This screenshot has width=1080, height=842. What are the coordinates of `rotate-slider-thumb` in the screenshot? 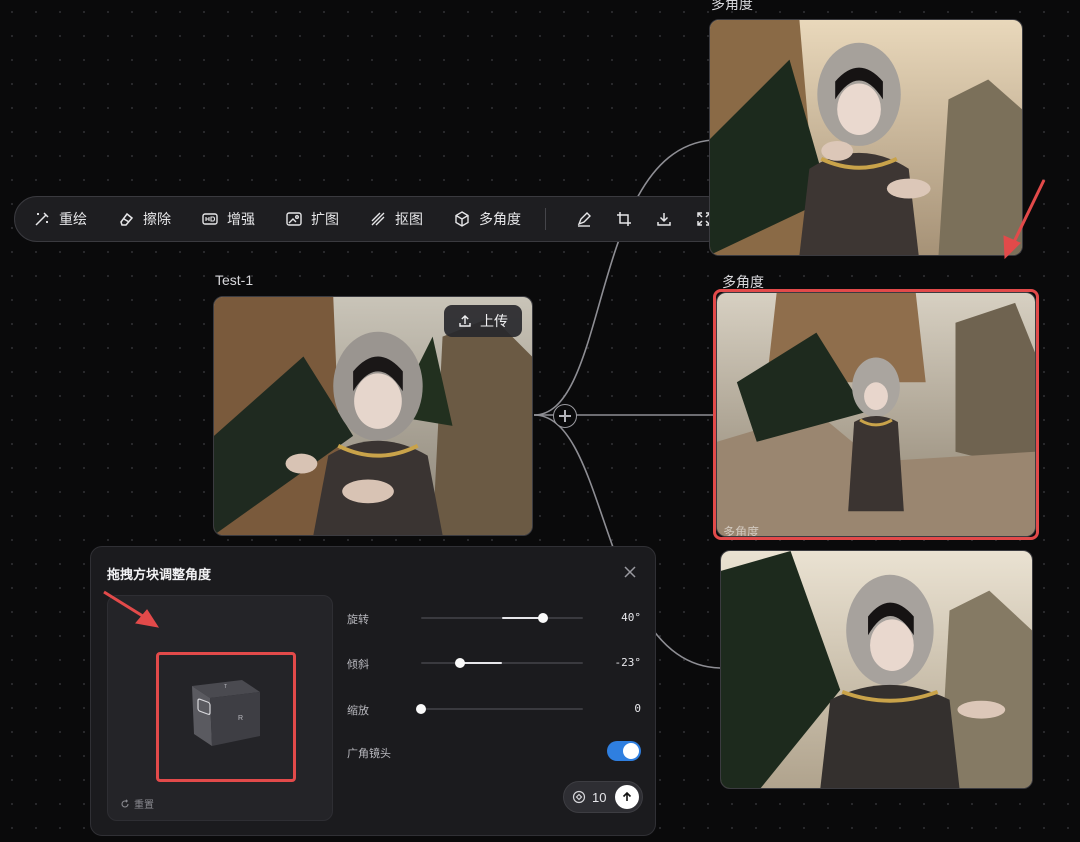 It's located at (542, 618).